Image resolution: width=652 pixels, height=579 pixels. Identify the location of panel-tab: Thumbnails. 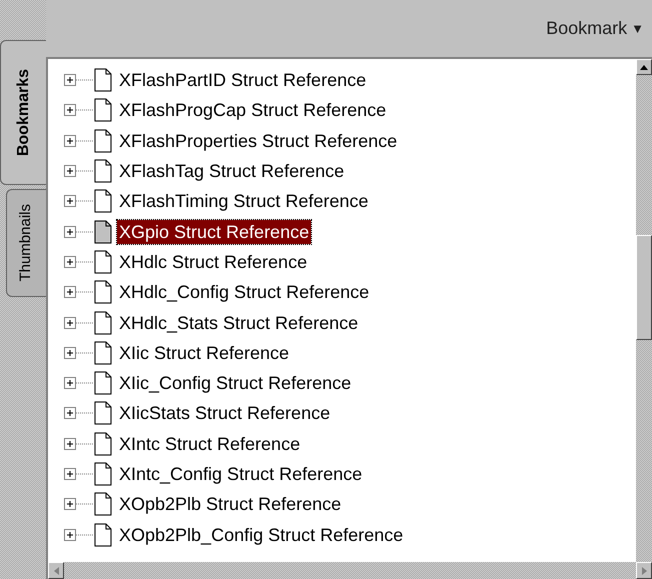
(26, 243).